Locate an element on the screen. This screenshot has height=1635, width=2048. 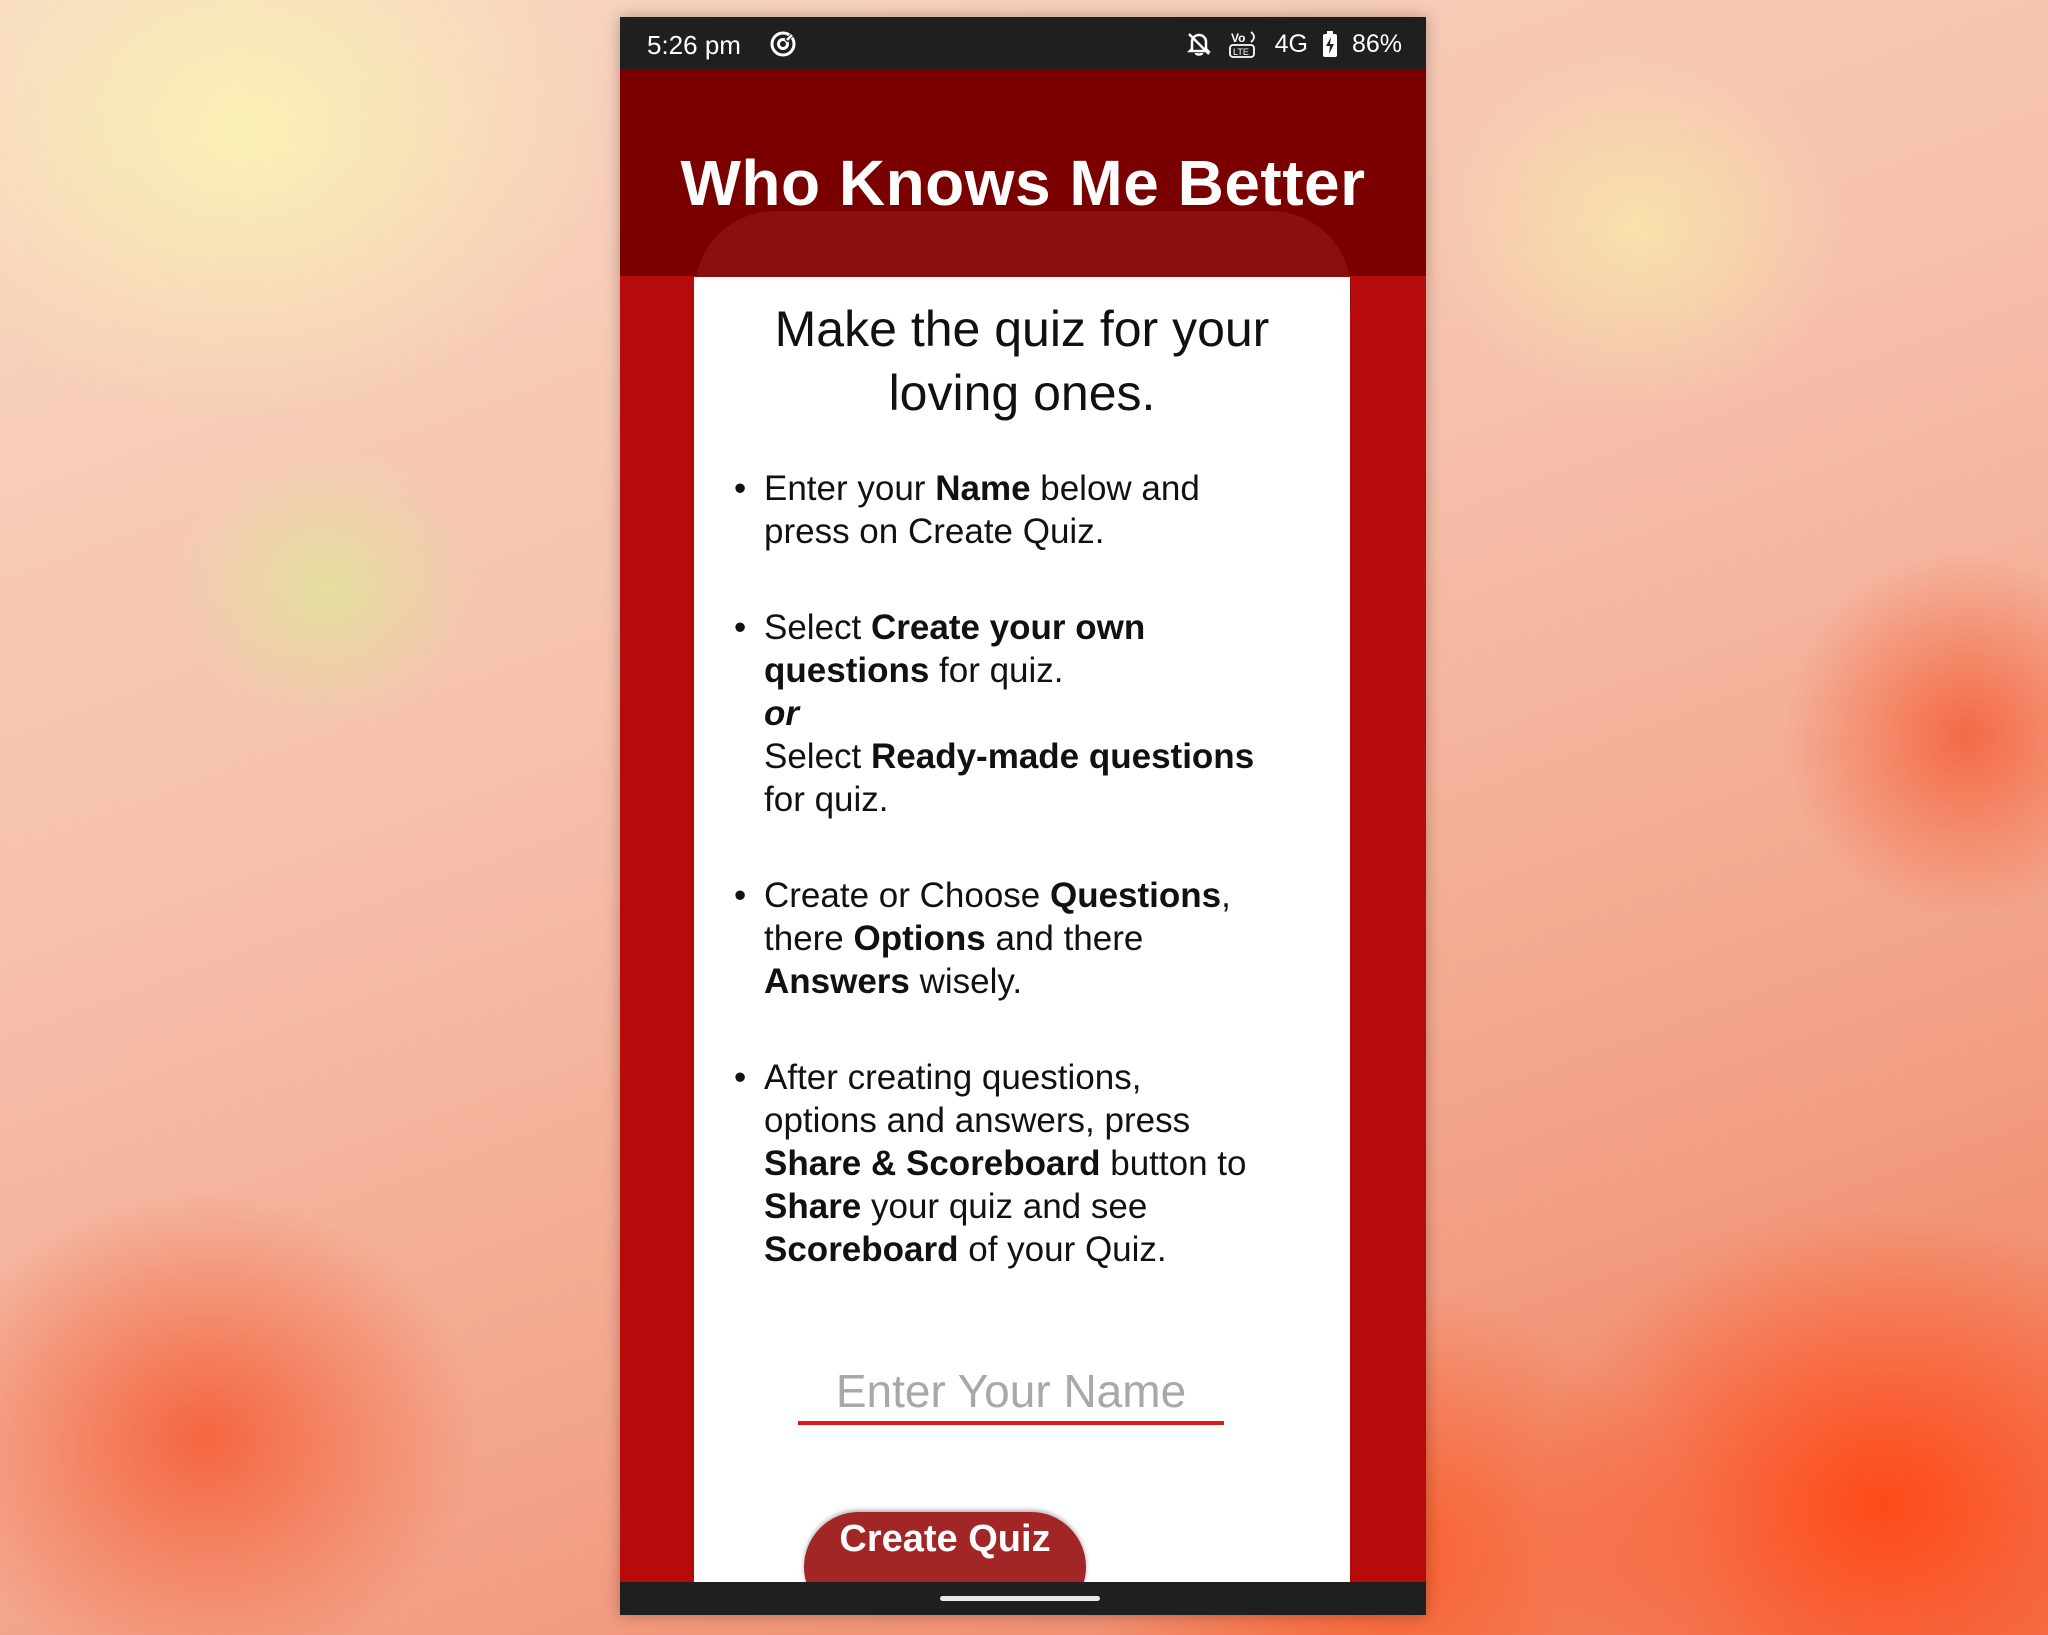
step-text: Enter your is located at coordinates (850, 488).